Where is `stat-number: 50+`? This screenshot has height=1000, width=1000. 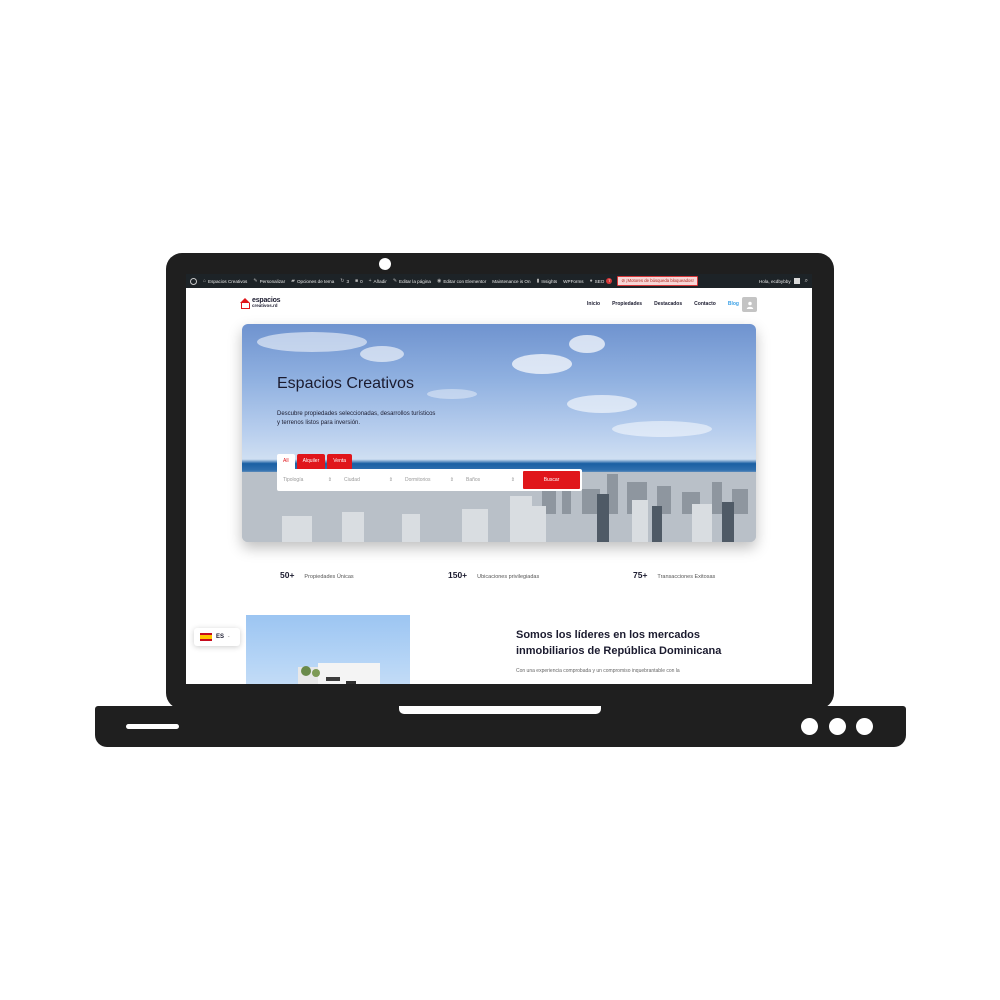
stat-number: 50+ is located at coordinates (287, 575).